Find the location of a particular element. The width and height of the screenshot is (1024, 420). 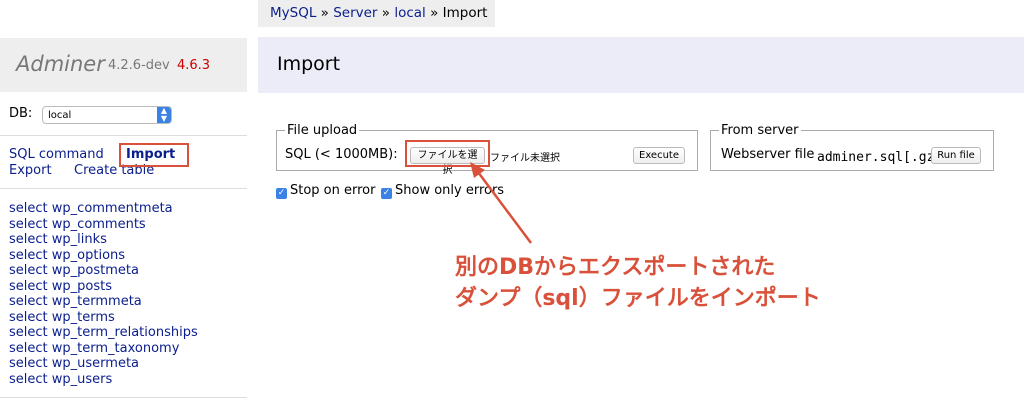

annotation-text: 別のDBからエクスポートされた ダンプ（sql）ファイルをインポート is located at coordinates (638, 283).